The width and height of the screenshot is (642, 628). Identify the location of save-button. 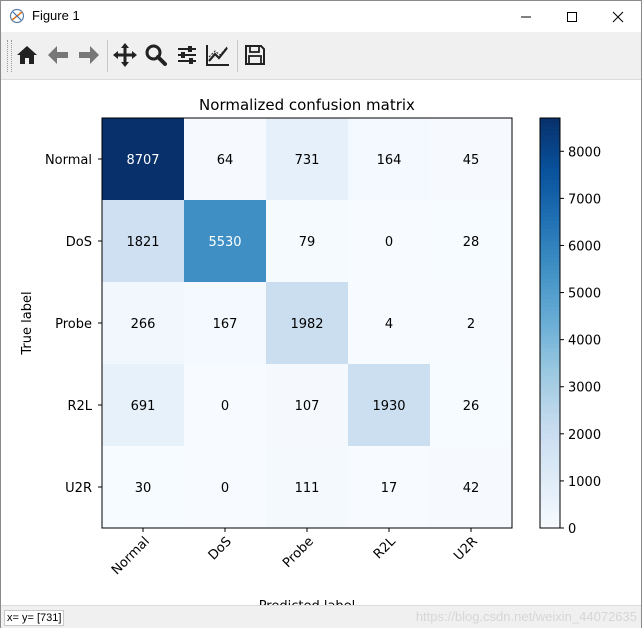
(255, 55).